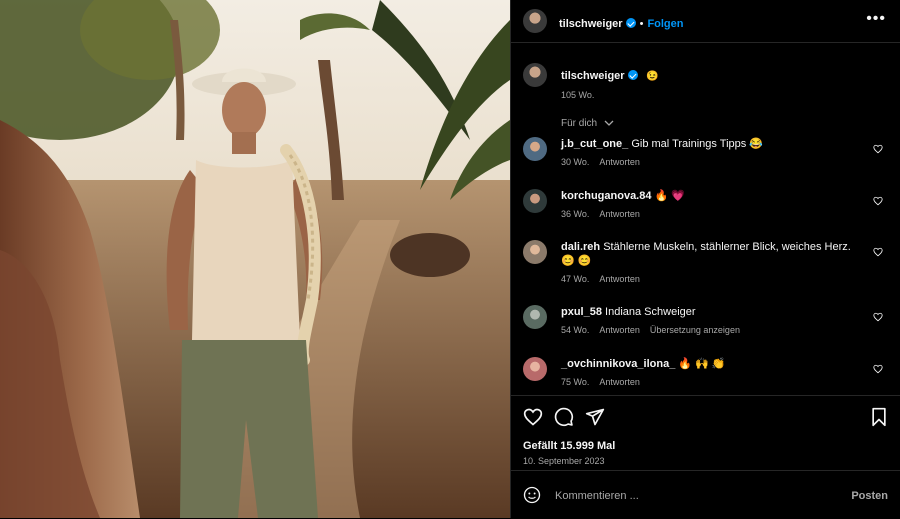 This screenshot has width=900, height=519. I want to click on heart-icon, so click(533, 417).